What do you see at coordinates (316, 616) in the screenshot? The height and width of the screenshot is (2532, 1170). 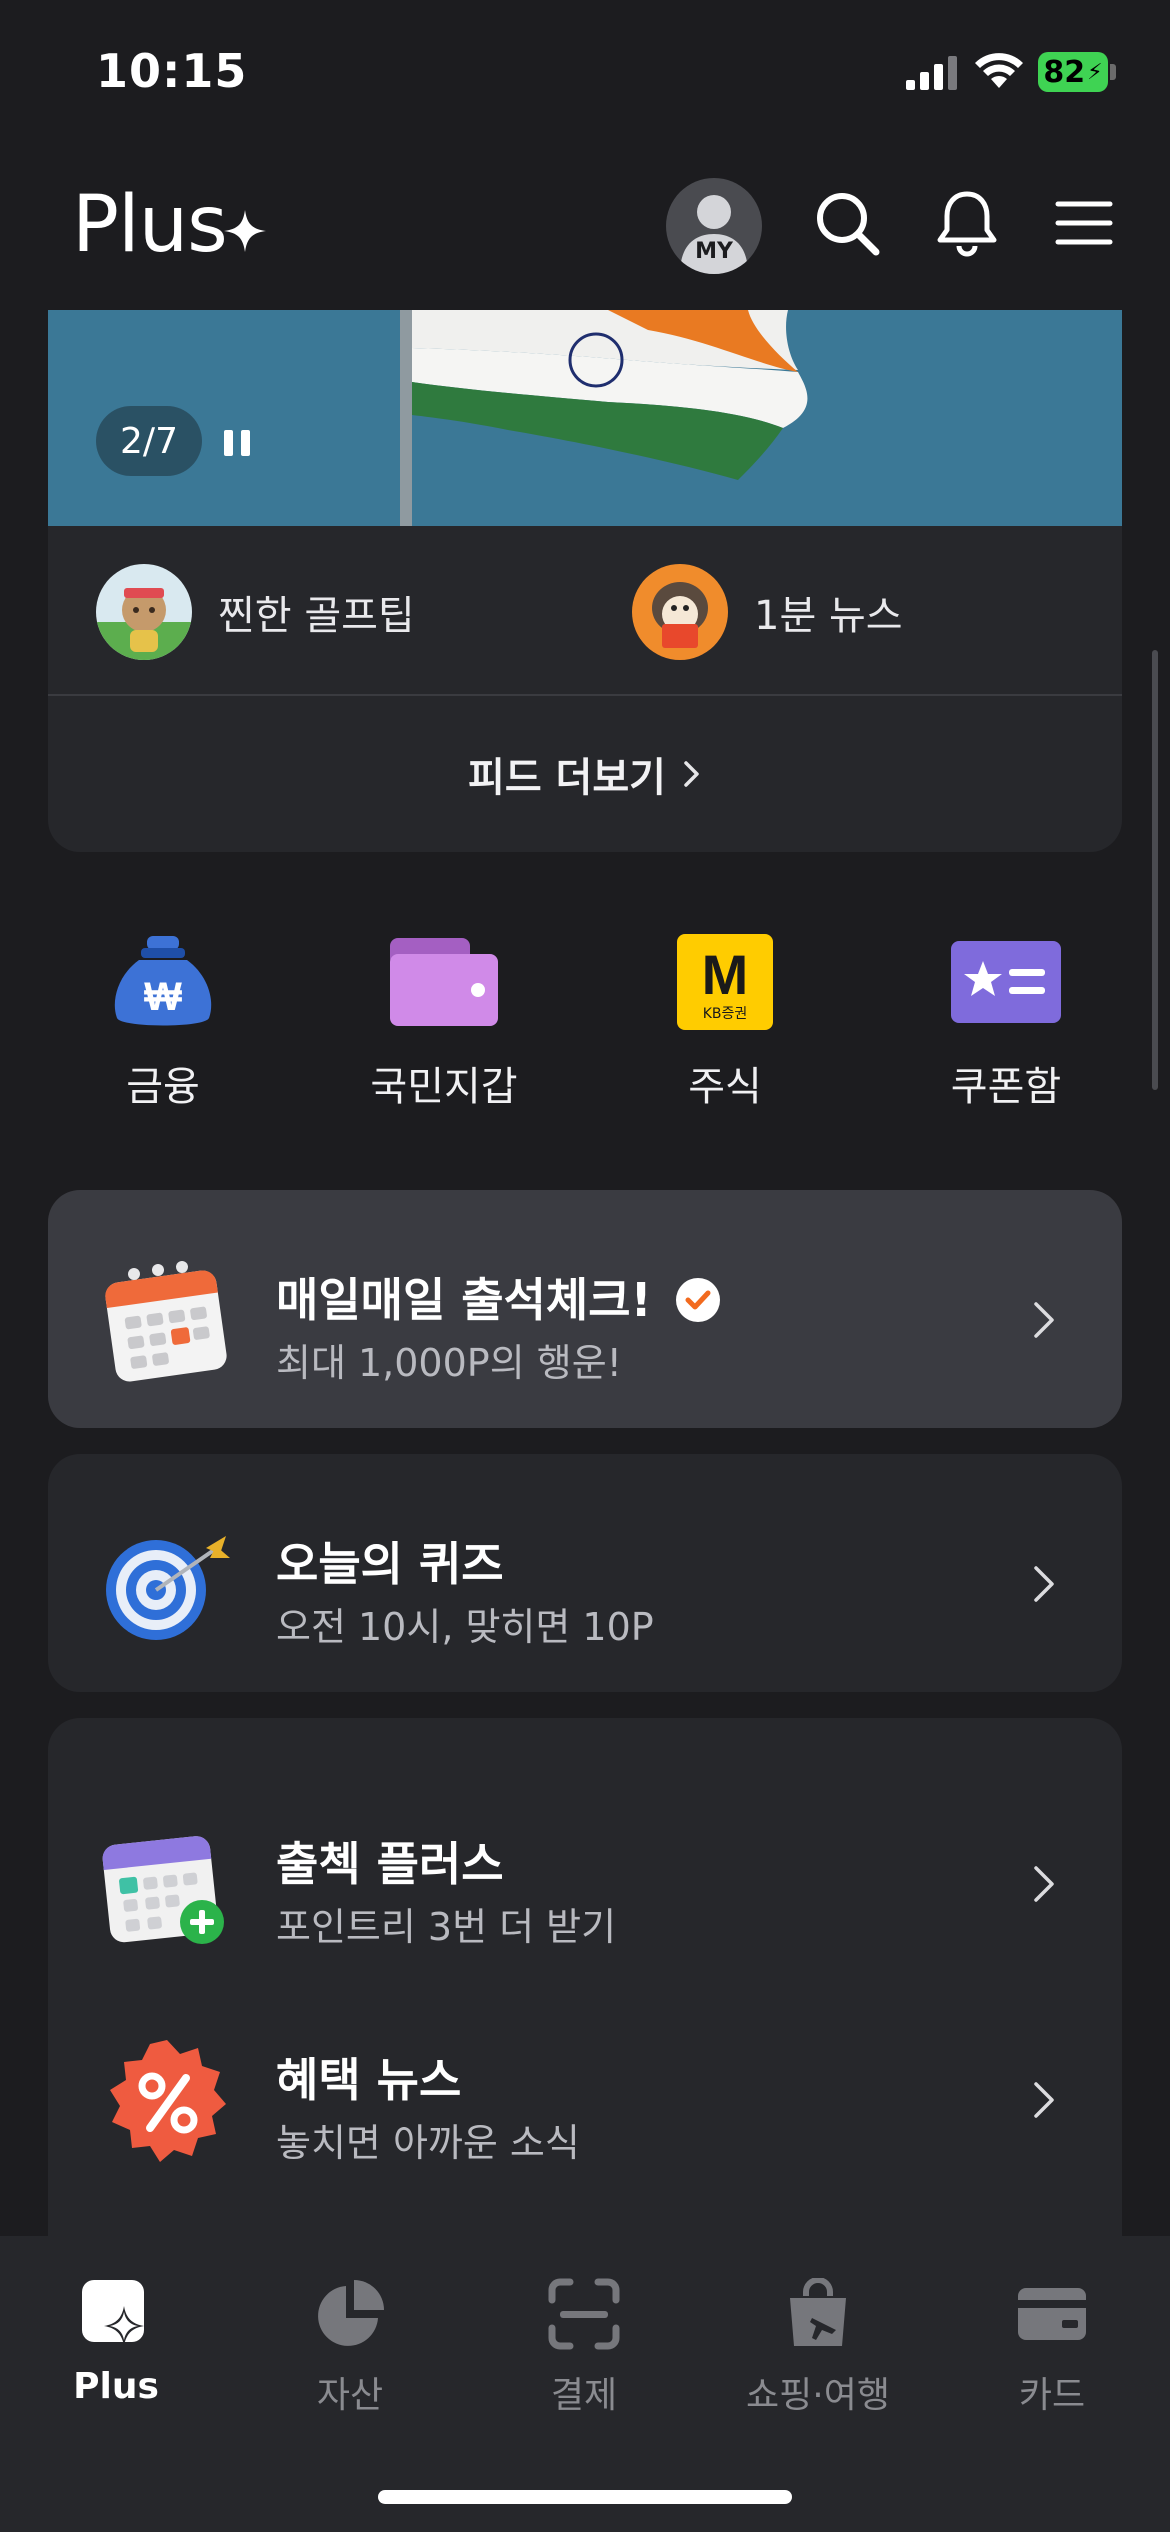 I see `feed-item-label: 찐한 골프팁` at bounding box center [316, 616].